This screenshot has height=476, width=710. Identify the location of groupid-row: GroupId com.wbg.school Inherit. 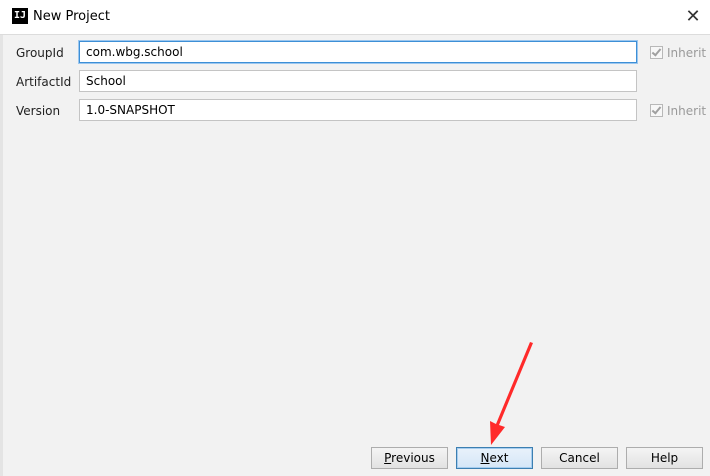
(355, 53).